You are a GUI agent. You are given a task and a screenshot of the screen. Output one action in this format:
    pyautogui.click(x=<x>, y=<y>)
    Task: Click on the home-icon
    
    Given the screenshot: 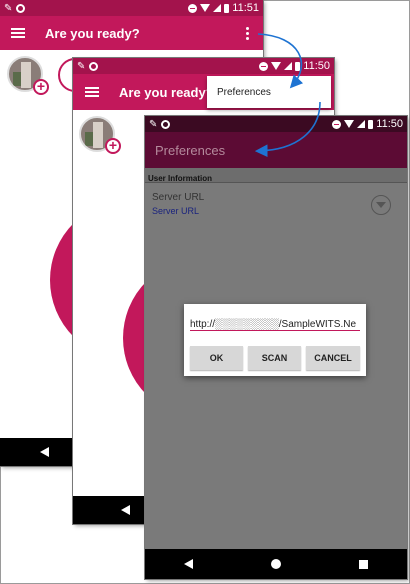 What is the action you would take?
    pyautogui.click(x=276, y=564)
    